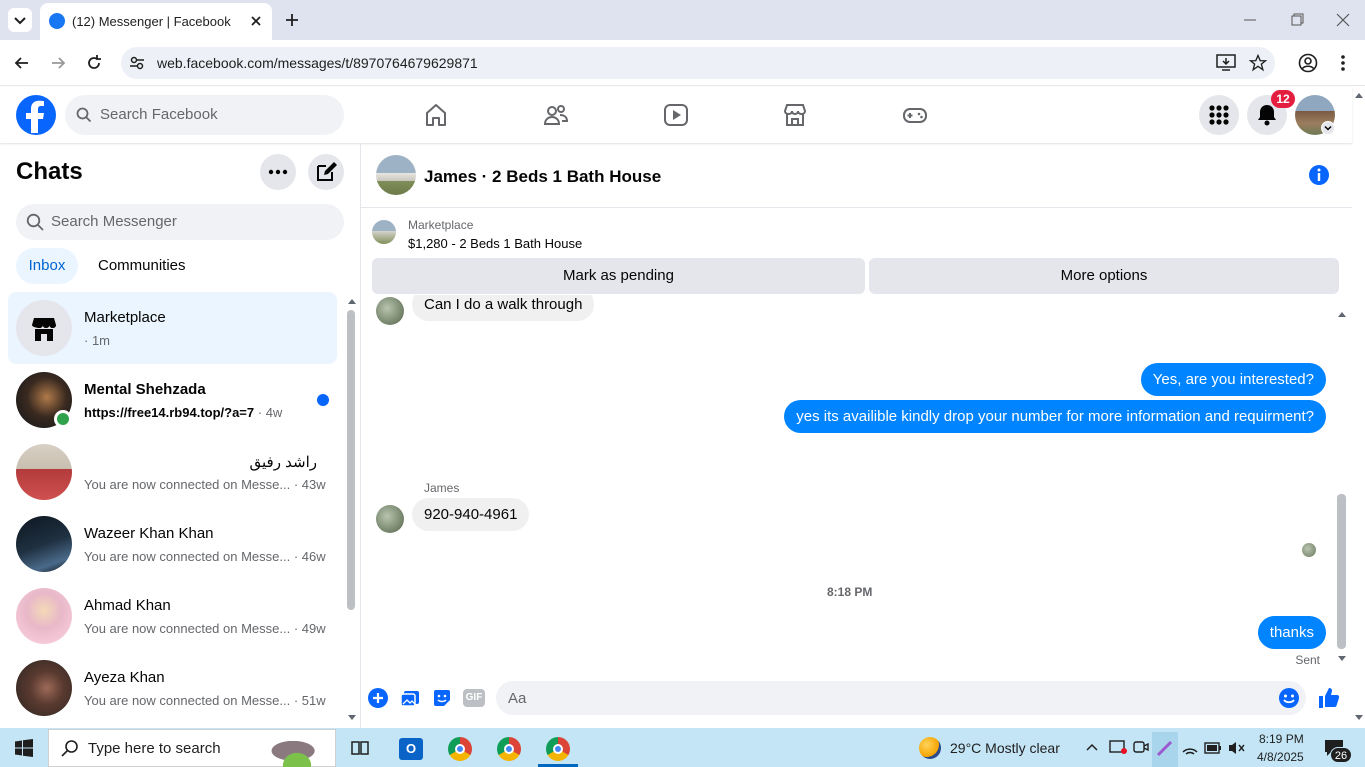 This screenshot has height=767, width=1365. Describe the element at coordinates (151, 21) in the screenshot. I see `tab-title: (12) Messenger | Facebook` at that location.